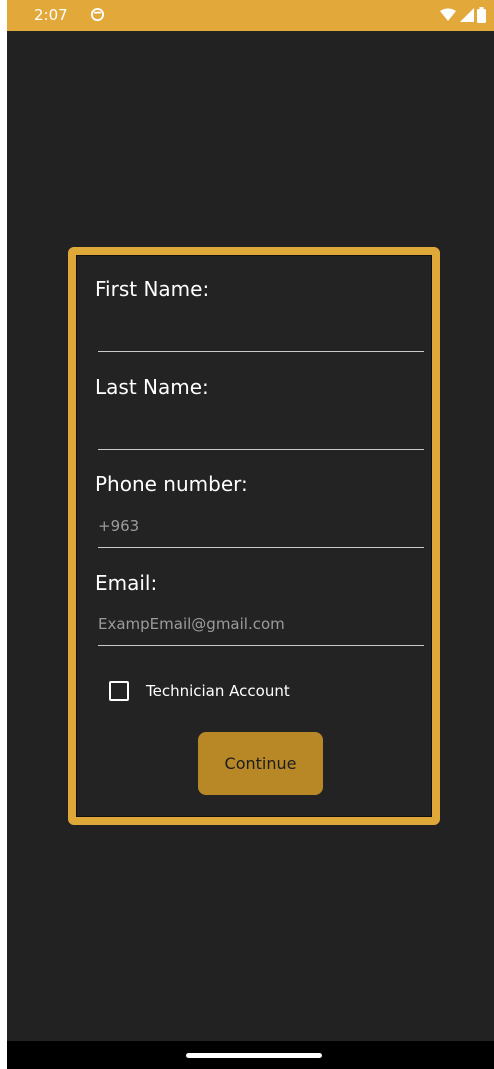  What do you see at coordinates (97, 14) in the screenshot?
I see `sync-icon` at bounding box center [97, 14].